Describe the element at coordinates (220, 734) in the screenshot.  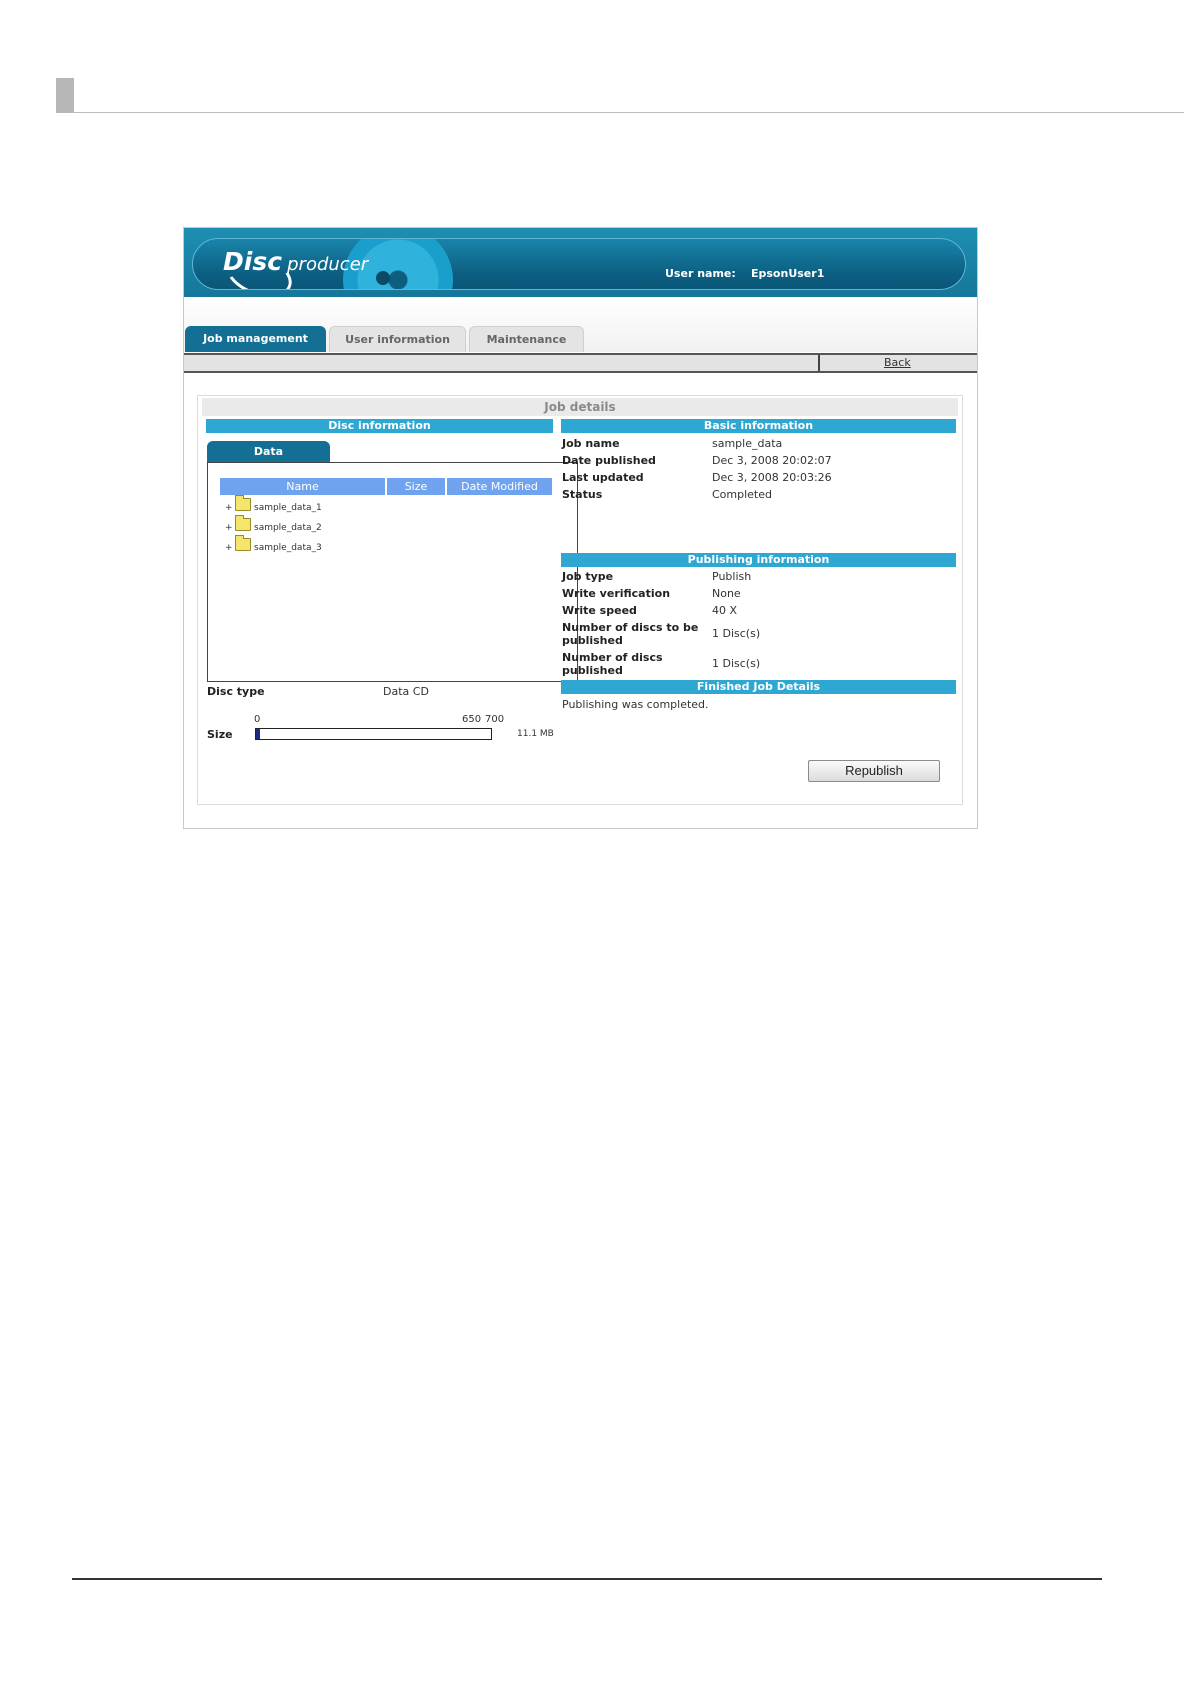
I see `size-label: Size` at that location.